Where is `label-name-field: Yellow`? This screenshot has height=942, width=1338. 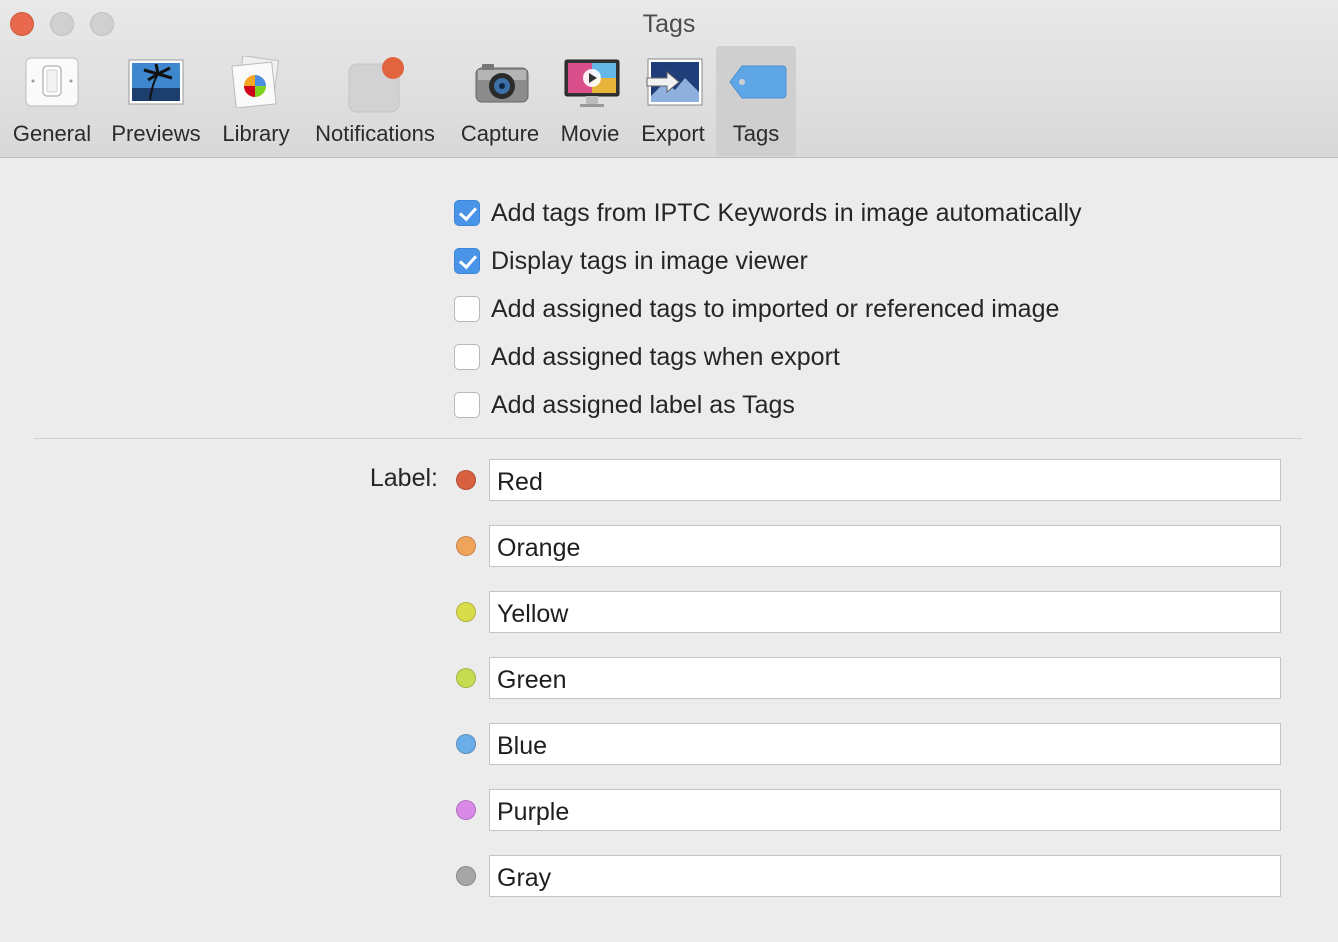
label-name-field: Yellow is located at coordinates (885, 612).